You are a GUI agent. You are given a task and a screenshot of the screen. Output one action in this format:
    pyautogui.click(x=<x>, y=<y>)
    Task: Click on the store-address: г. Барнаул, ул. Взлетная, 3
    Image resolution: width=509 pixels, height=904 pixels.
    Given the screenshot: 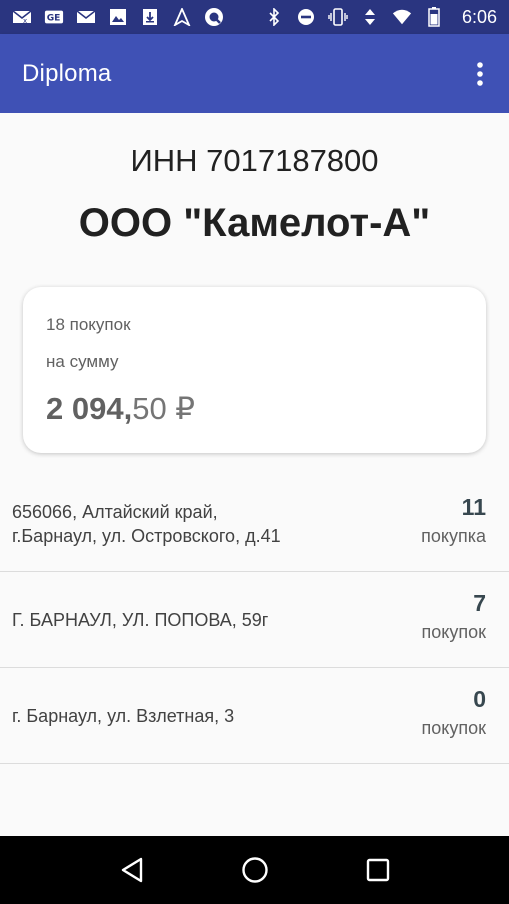 What is the action you would take?
    pyautogui.click(x=202, y=716)
    